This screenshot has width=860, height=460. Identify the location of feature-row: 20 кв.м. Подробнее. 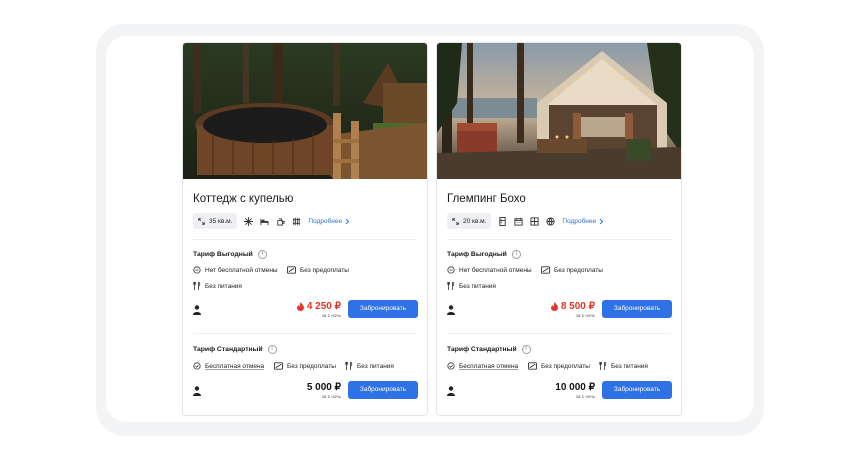
(525, 221).